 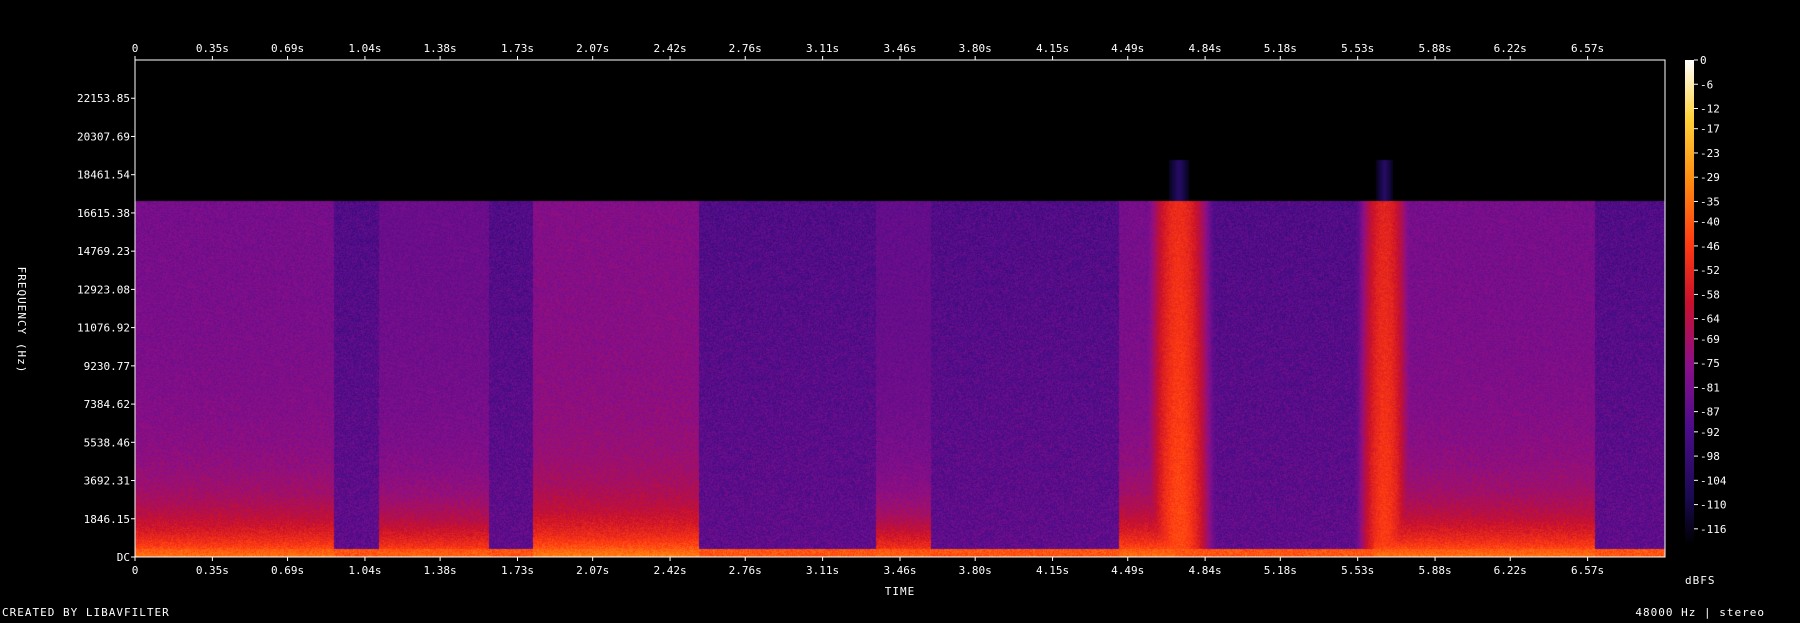 I want to click on colorbar-tick-label: 0, so click(x=1703, y=60).